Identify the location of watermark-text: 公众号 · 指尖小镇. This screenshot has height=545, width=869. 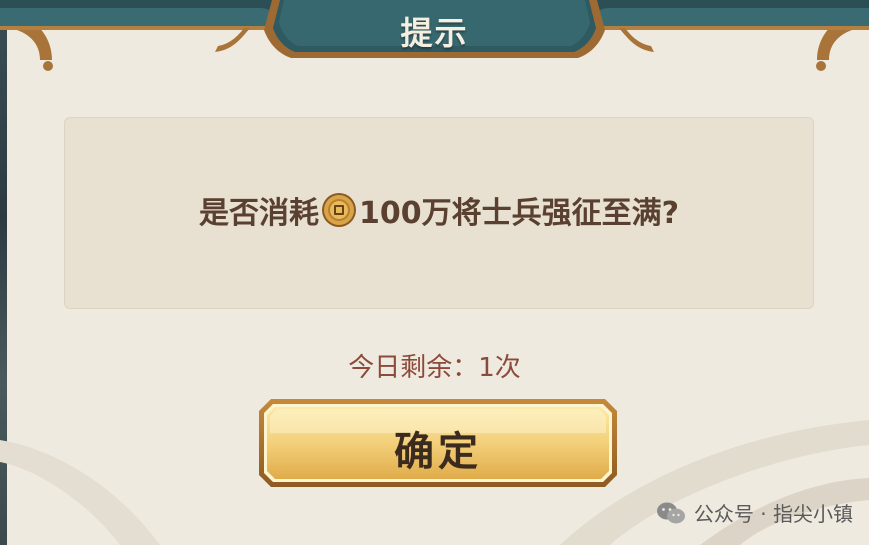
(773, 514).